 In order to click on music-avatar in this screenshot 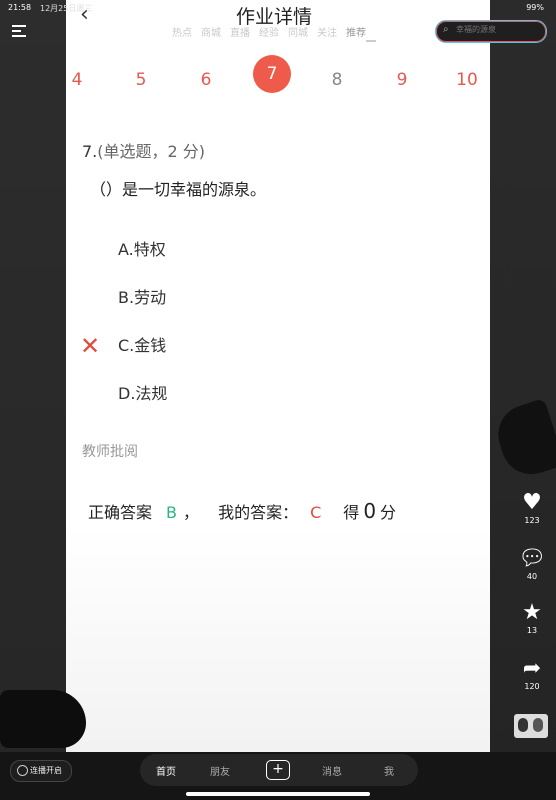, I will do `click(531, 726)`.